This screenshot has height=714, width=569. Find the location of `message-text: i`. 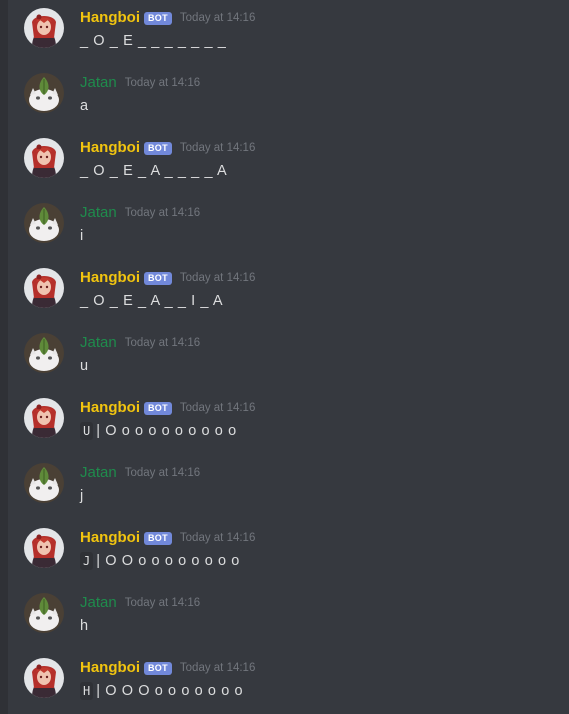

message-text: i is located at coordinates (82, 236).